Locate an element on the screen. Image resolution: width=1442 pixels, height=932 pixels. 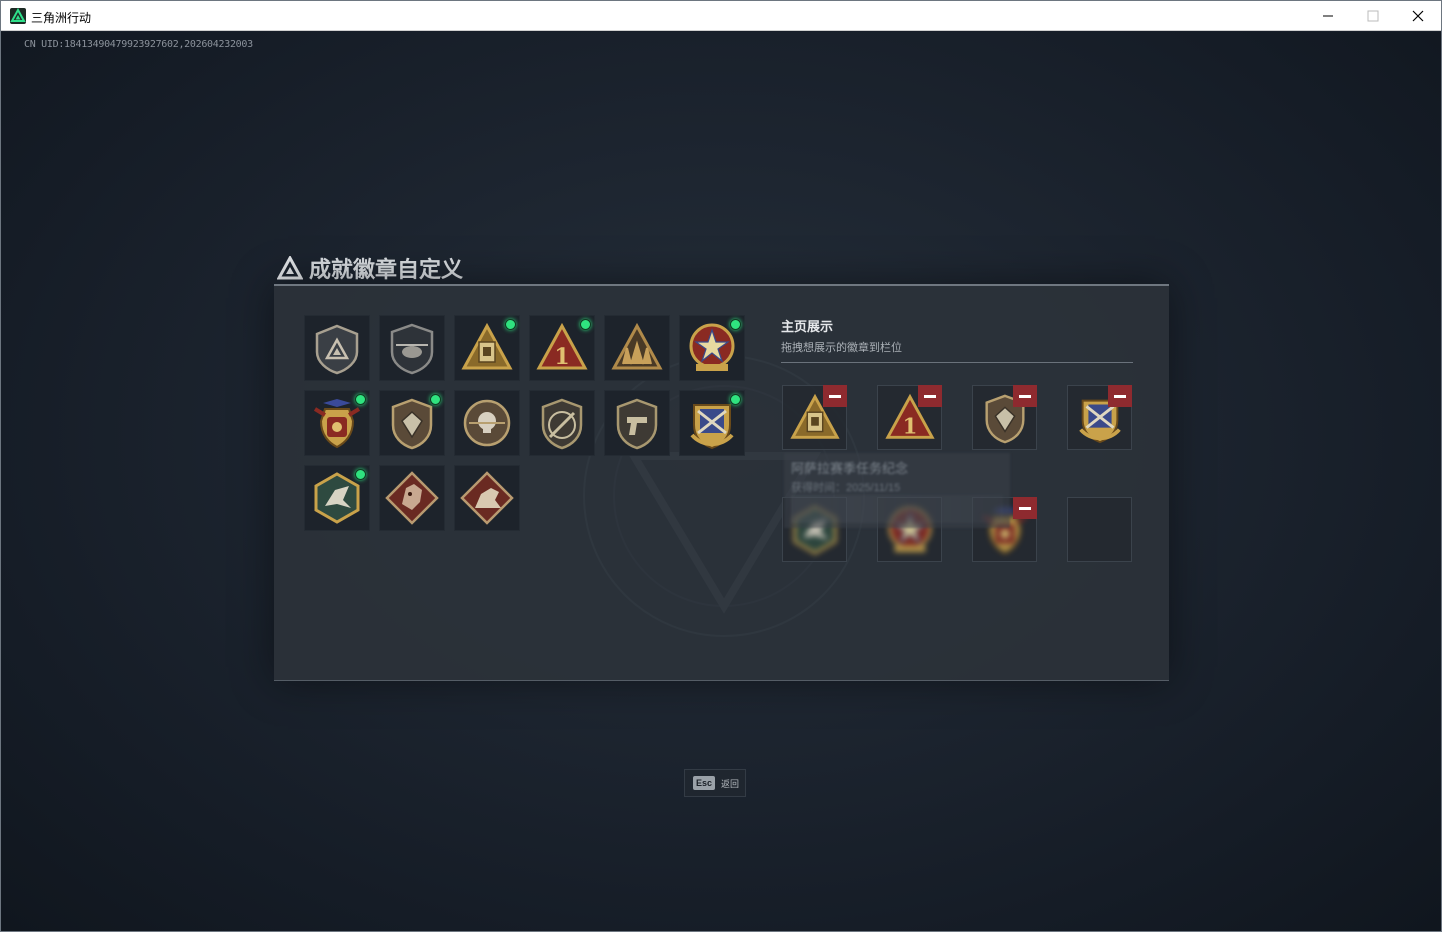
skull-round-badge-icon is located at coordinates (487, 423).